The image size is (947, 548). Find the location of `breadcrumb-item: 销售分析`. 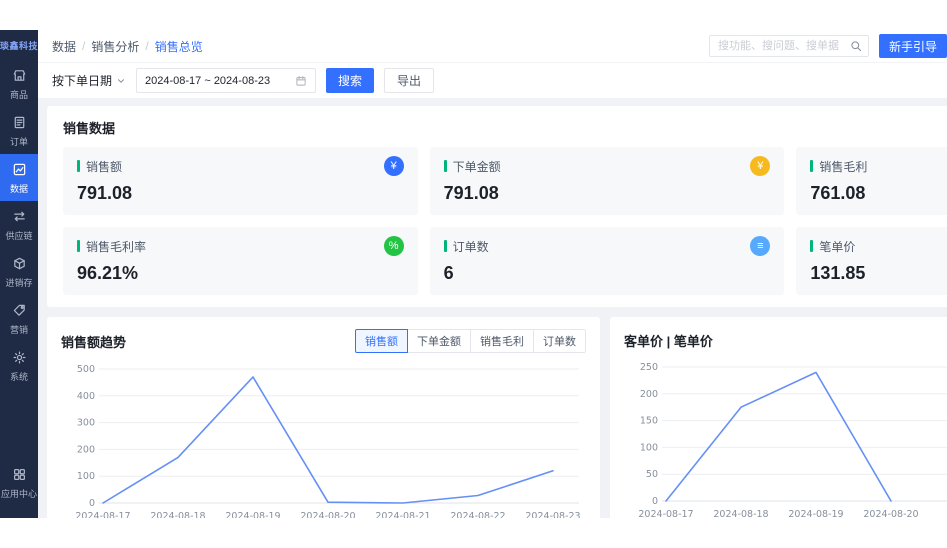

breadcrumb-item: 销售分析 is located at coordinates (115, 46).